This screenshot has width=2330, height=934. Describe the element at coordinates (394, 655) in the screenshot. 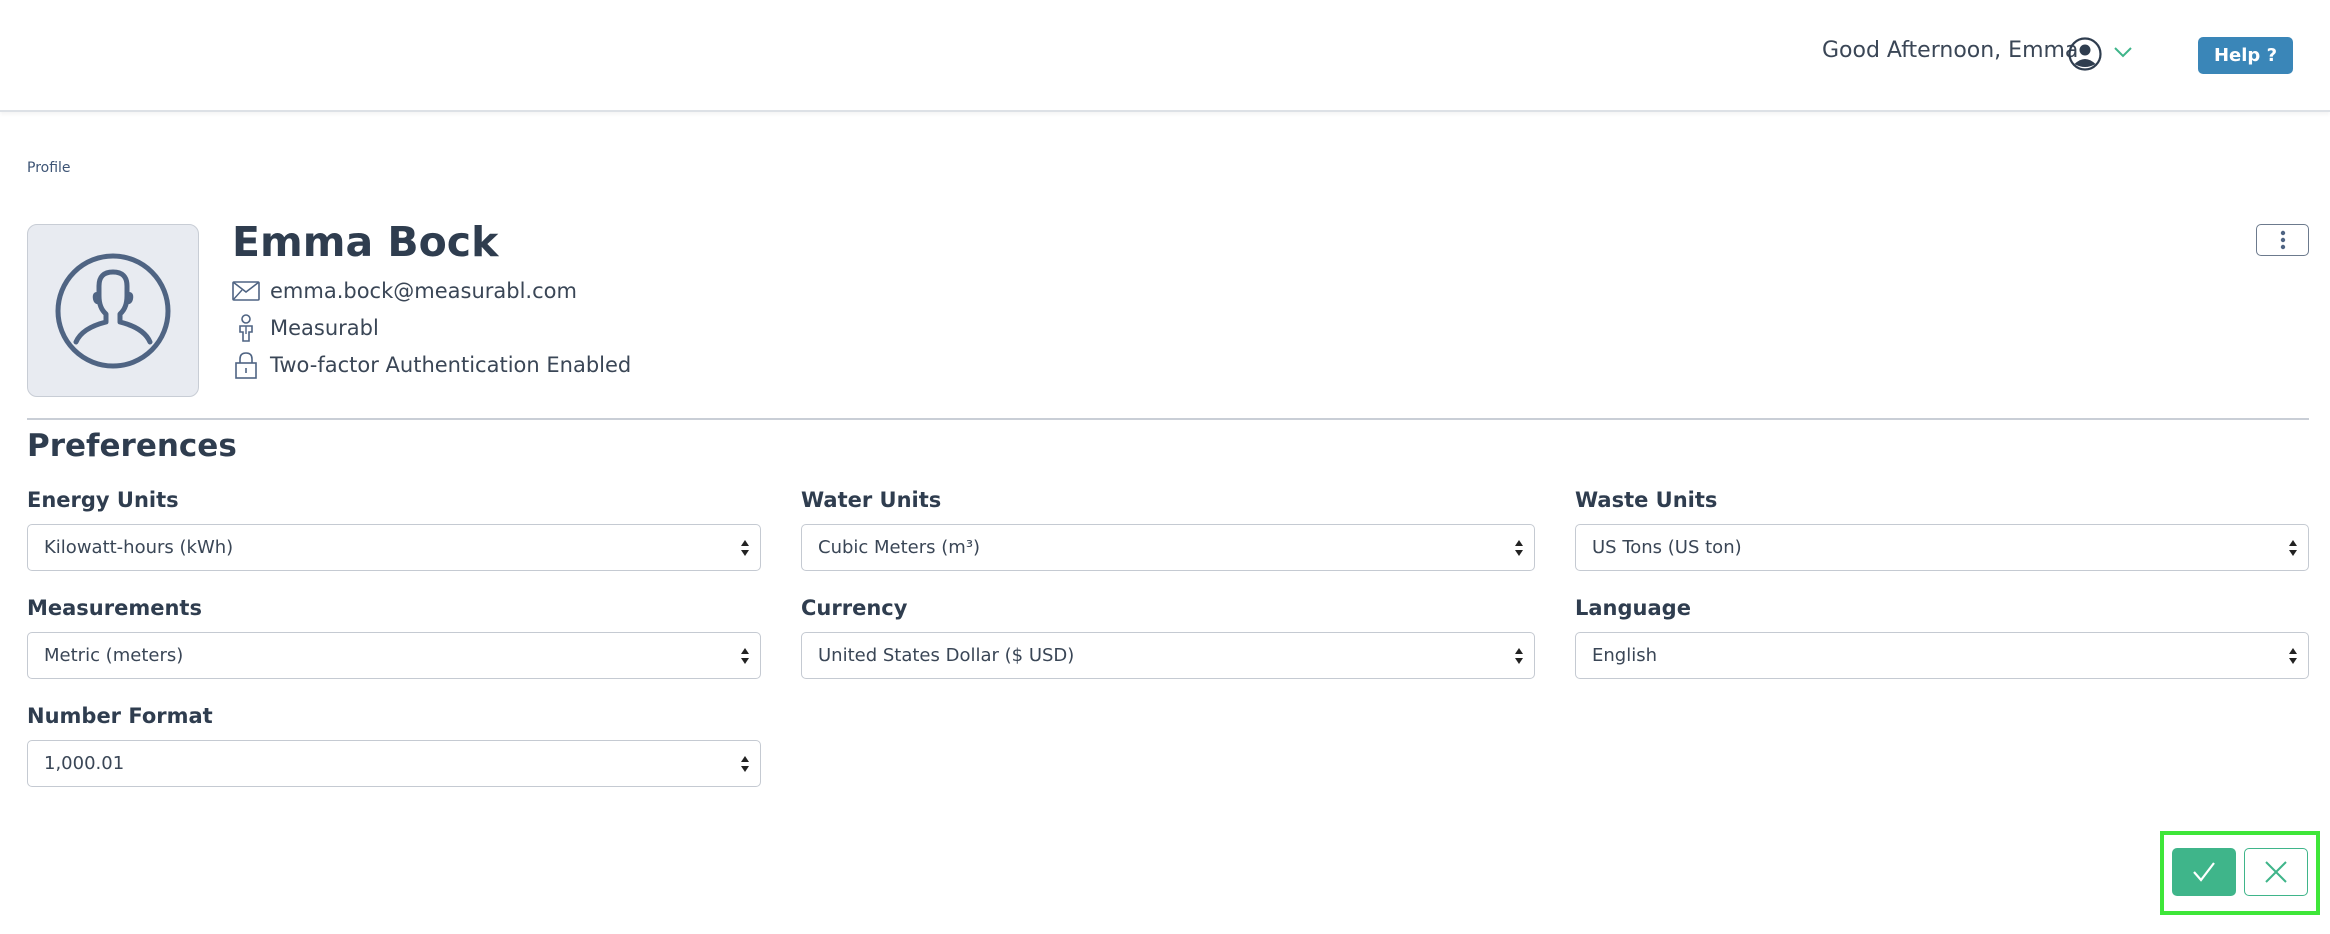

I see `measurements-select: Metric (meters)` at that location.